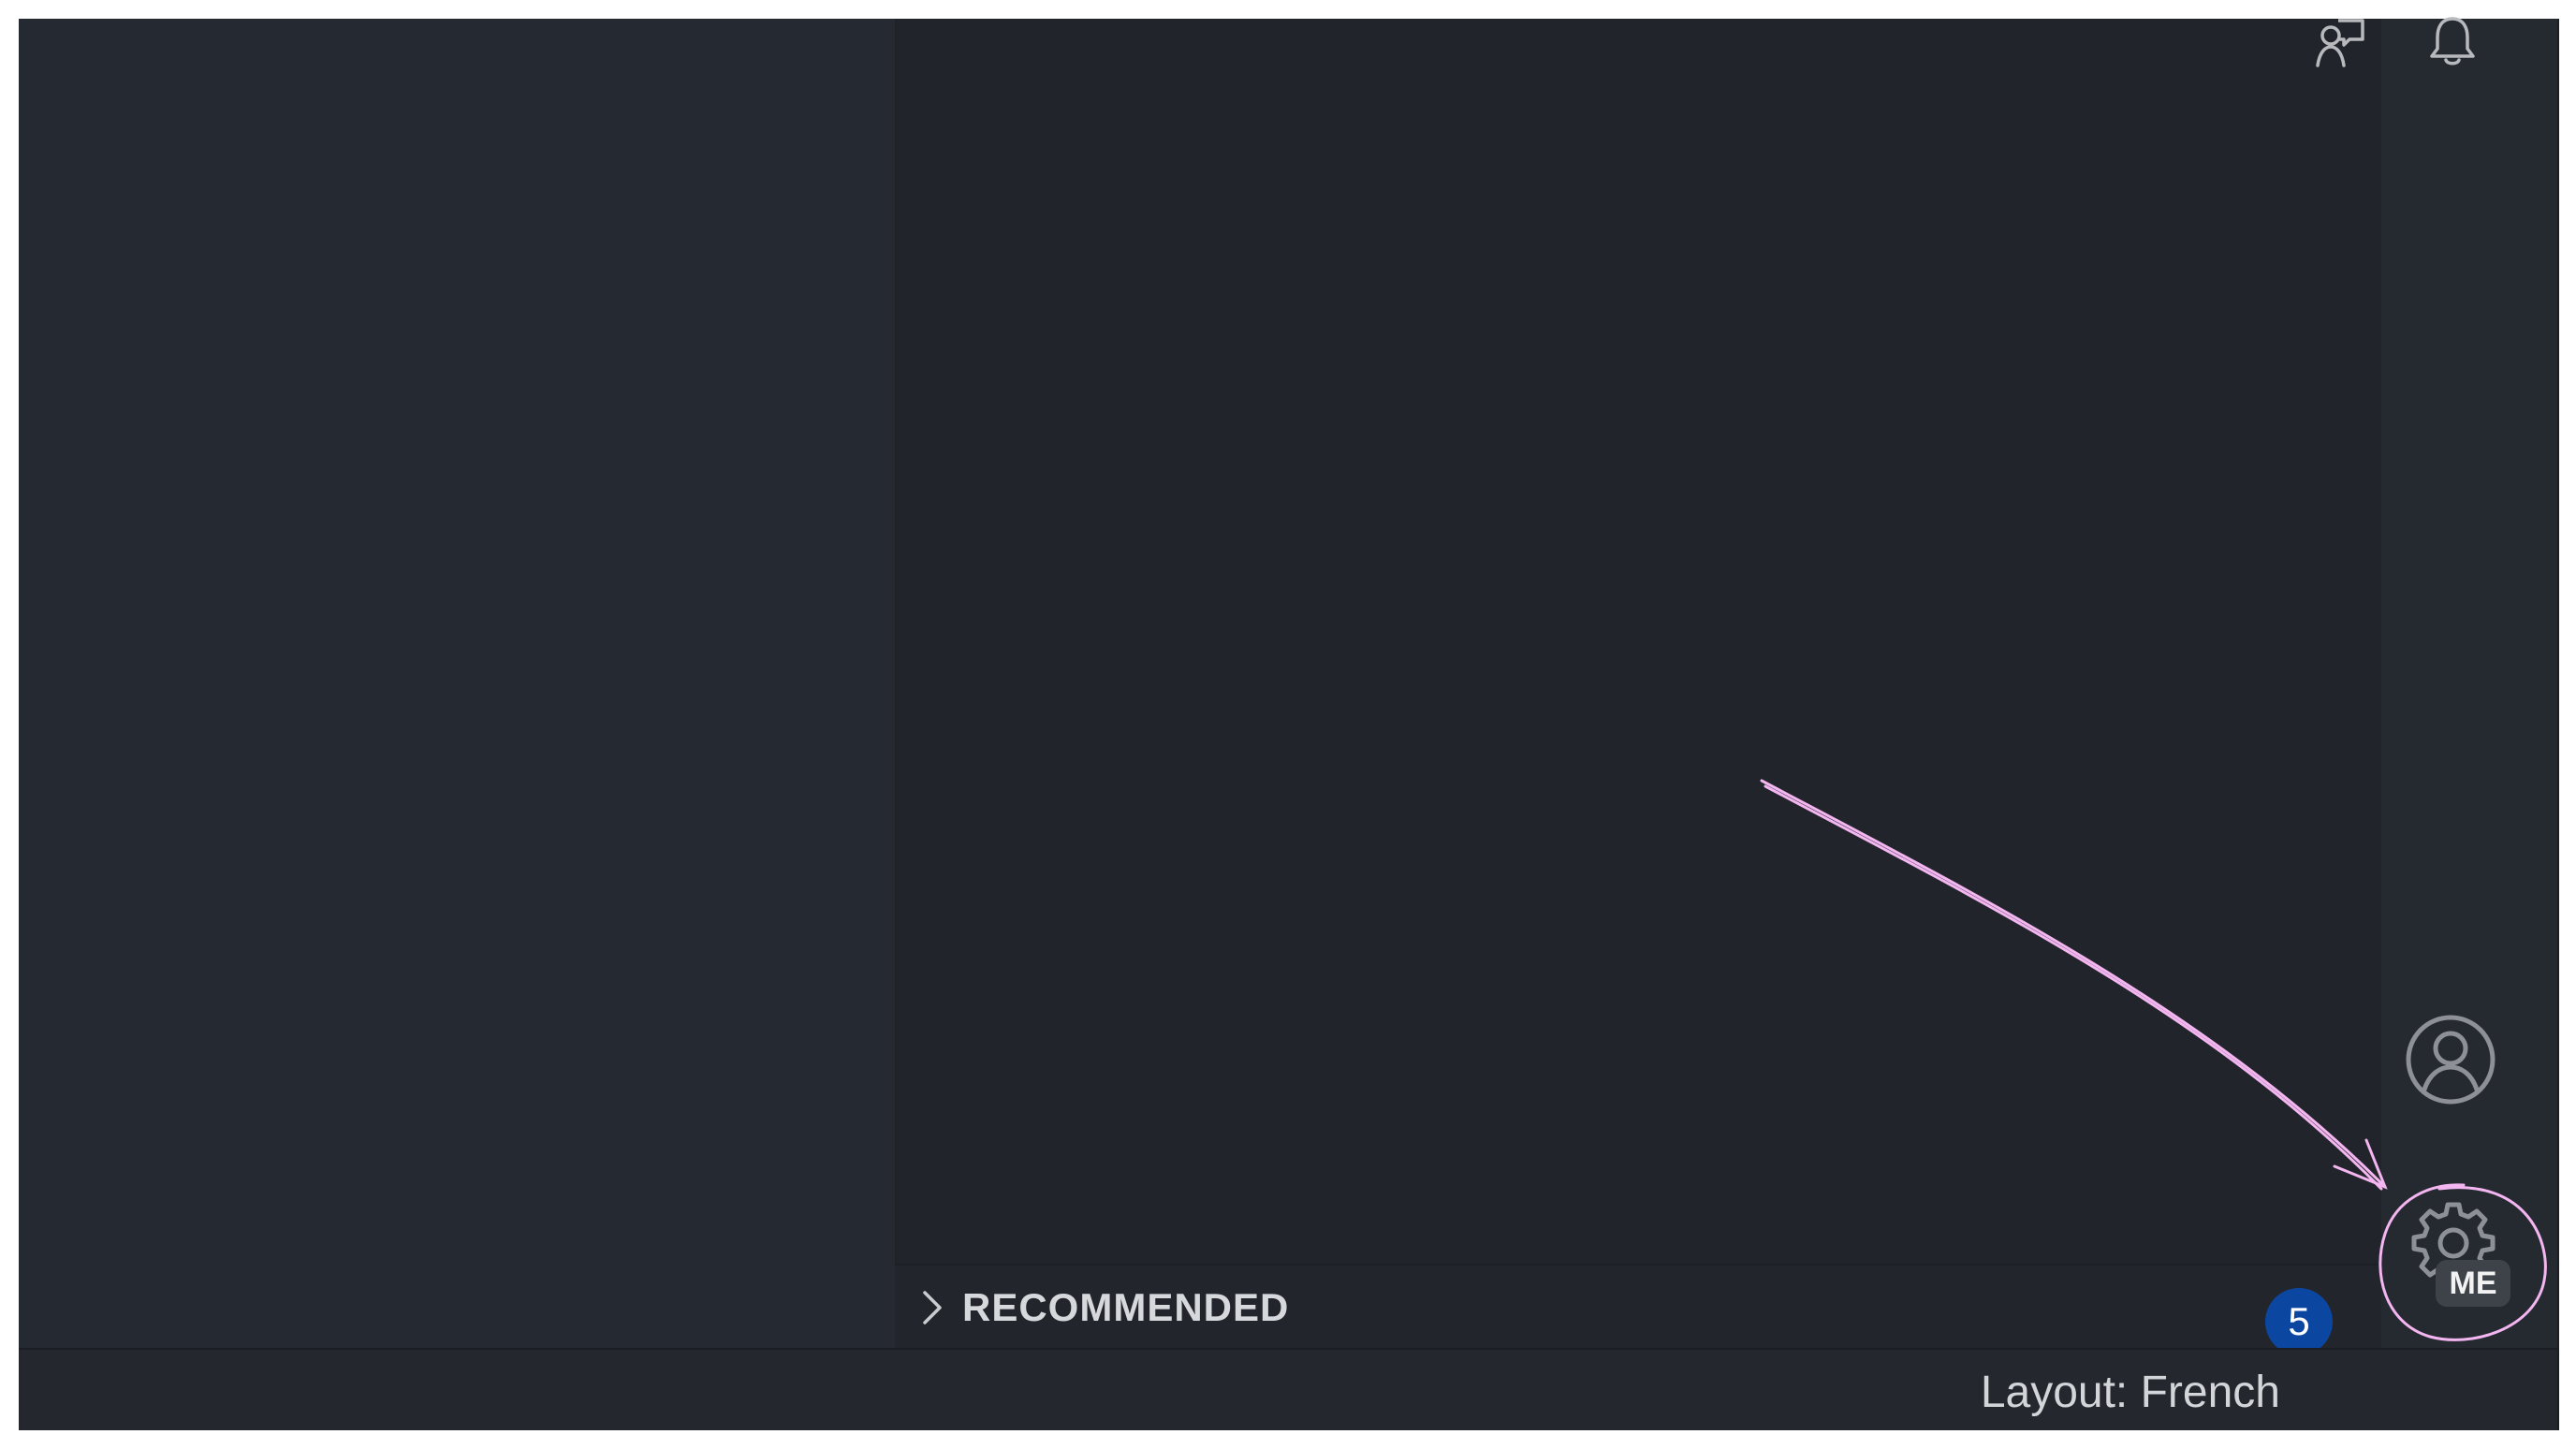  What do you see at coordinates (2450, 1059) in the screenshot?
I see `account-icon` at bounding box center [2450, 1059].